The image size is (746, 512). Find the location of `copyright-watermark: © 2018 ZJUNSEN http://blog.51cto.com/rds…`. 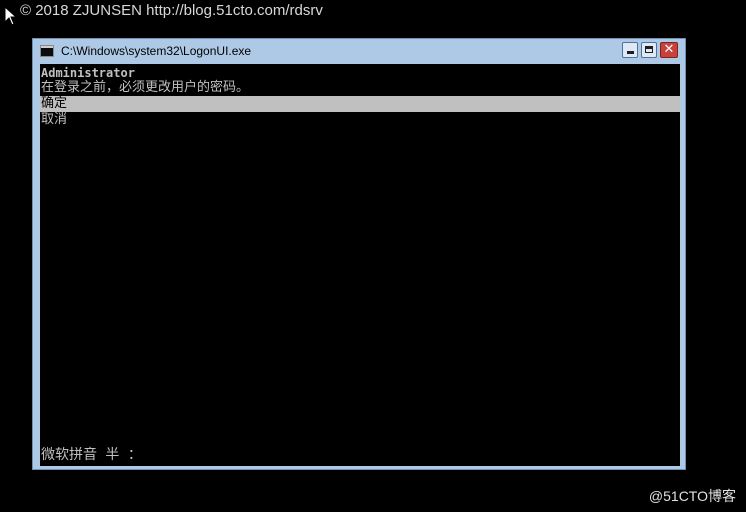

copyright-watermark: © 2018 ZJUNSEN http://blog.51cto.com/rds… is located at coordinates (171, 10).